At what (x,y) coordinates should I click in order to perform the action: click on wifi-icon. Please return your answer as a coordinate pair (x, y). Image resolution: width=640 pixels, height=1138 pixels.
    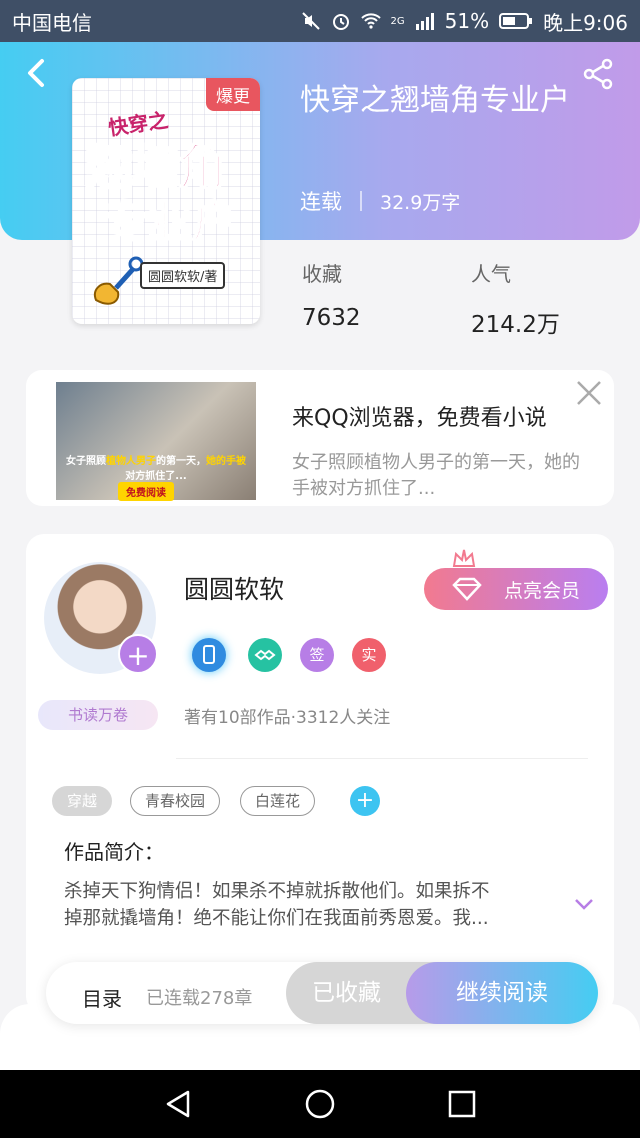
    Looking at the image, I should click on (370, 21).